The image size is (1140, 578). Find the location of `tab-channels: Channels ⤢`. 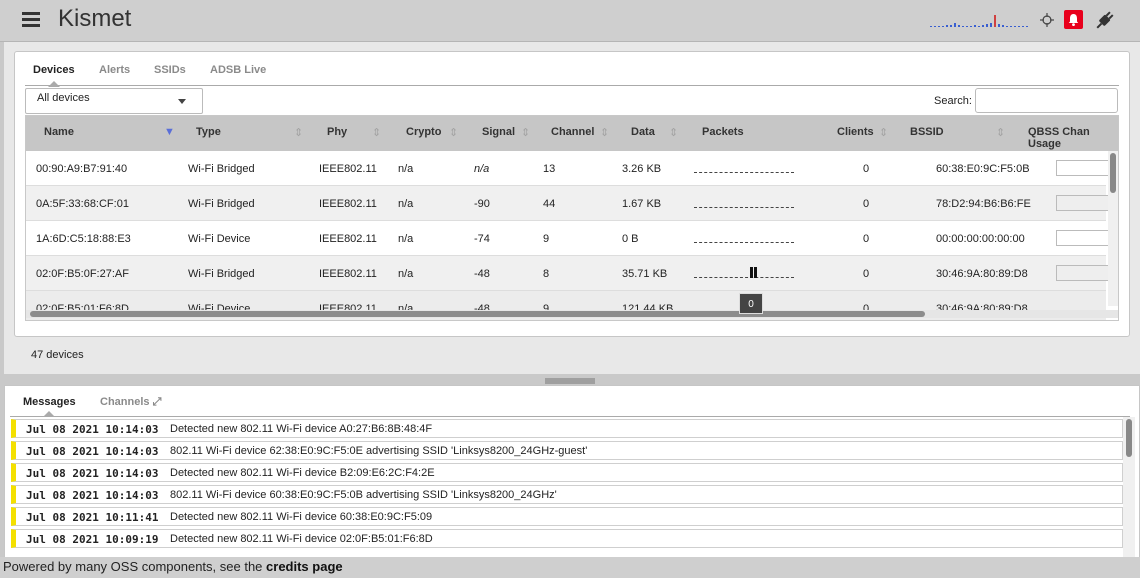

tab-channels: Channels ⤢ is located at coordinates (130, 402).